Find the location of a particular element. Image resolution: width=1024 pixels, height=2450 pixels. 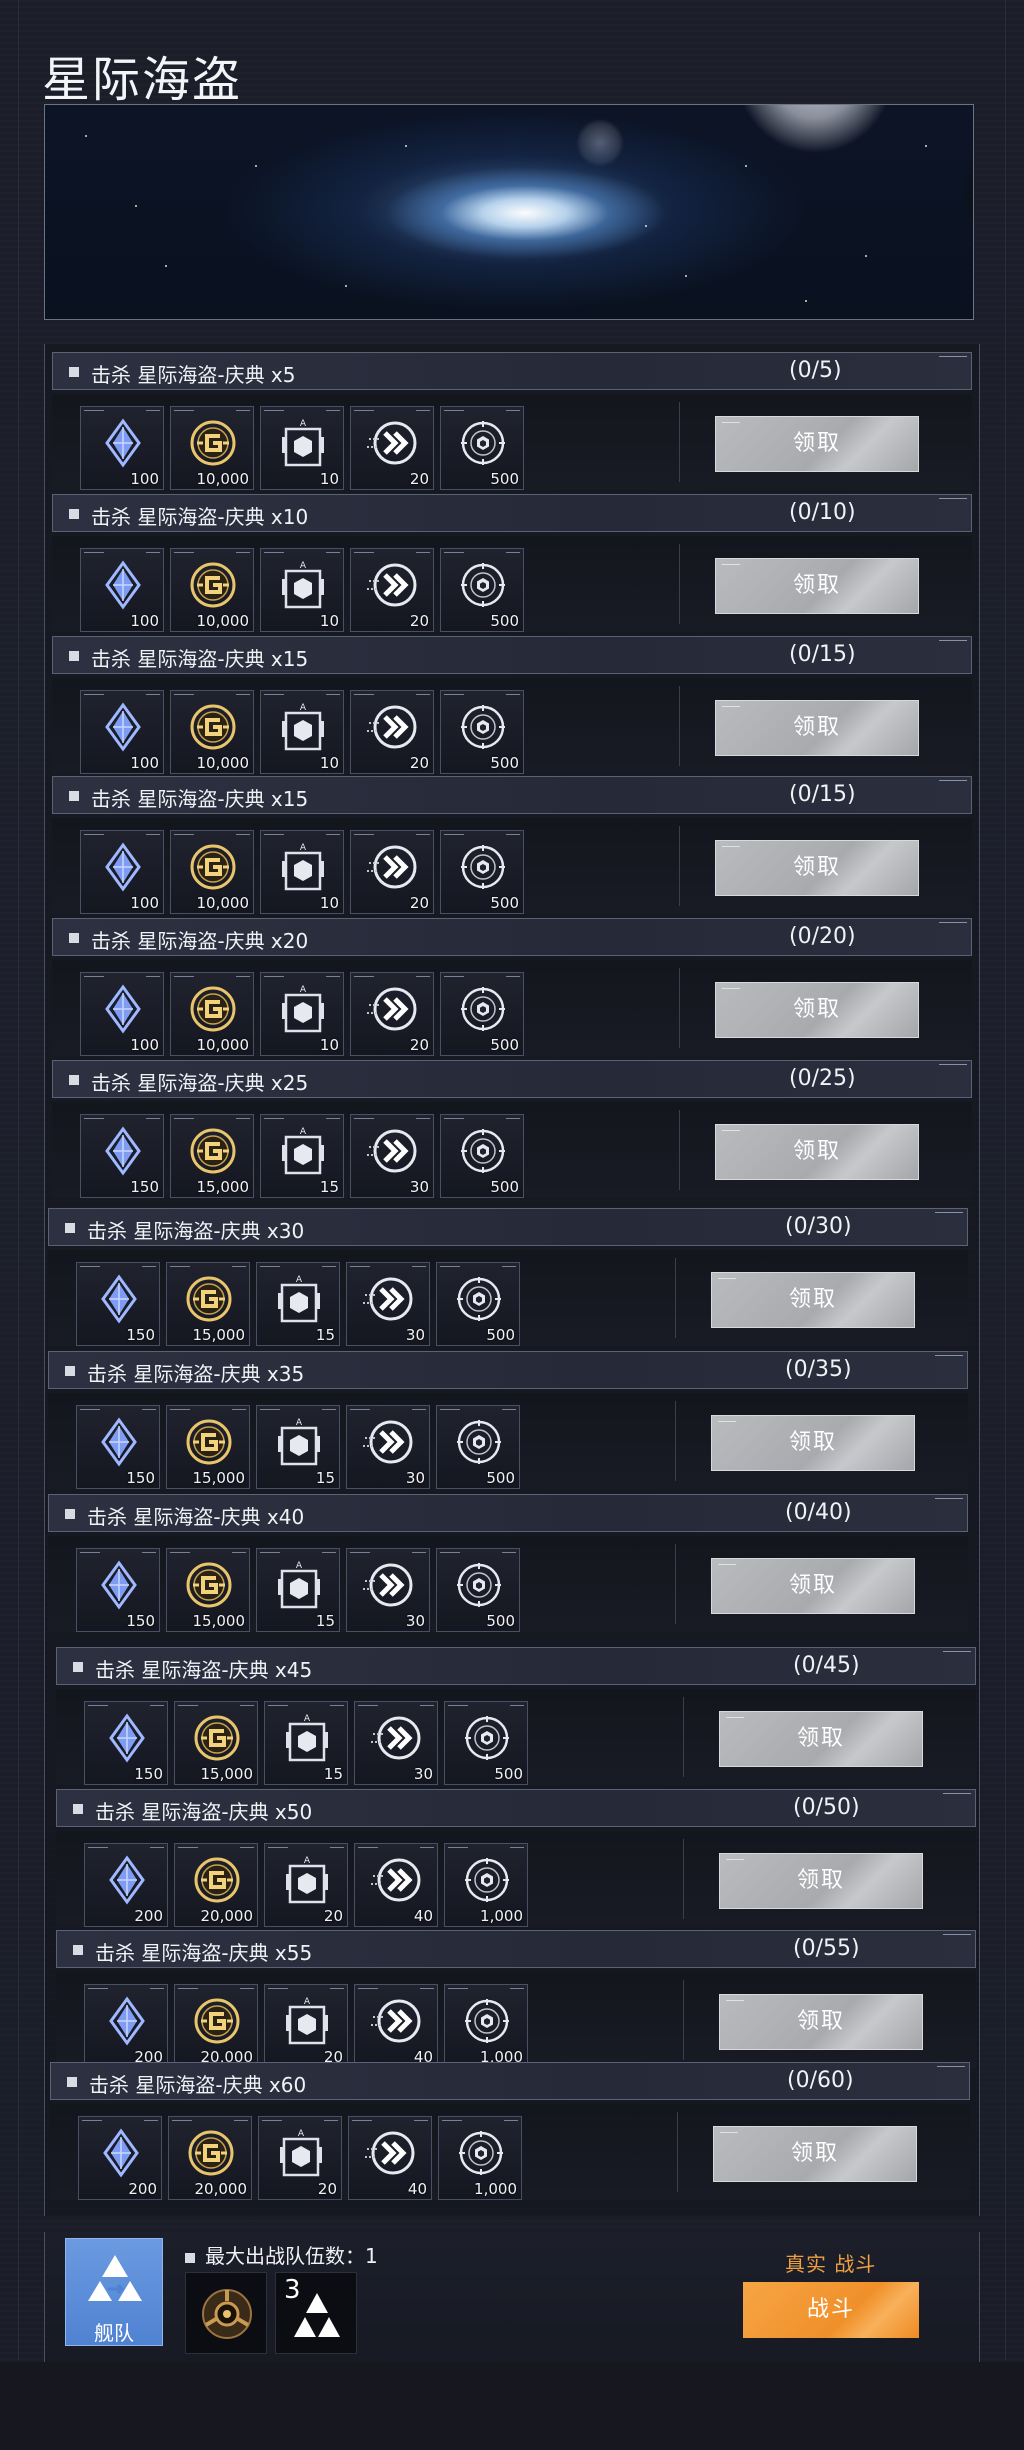

fleet-button: 舰队 is located at coordinates (114, 2292).